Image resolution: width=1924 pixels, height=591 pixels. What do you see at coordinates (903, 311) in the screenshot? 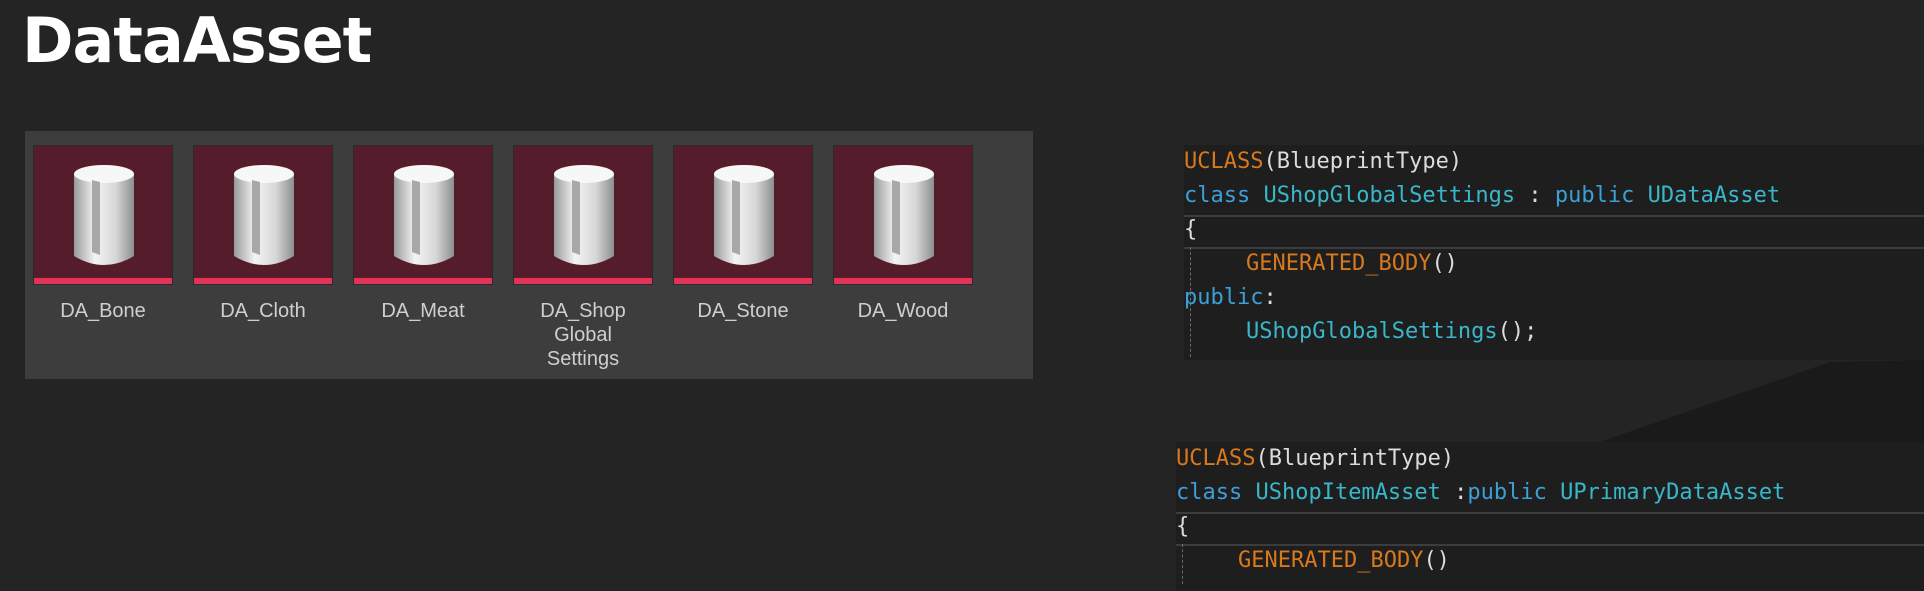
I see `asset-label: DA_Wood` at bounding box center [903, 311].